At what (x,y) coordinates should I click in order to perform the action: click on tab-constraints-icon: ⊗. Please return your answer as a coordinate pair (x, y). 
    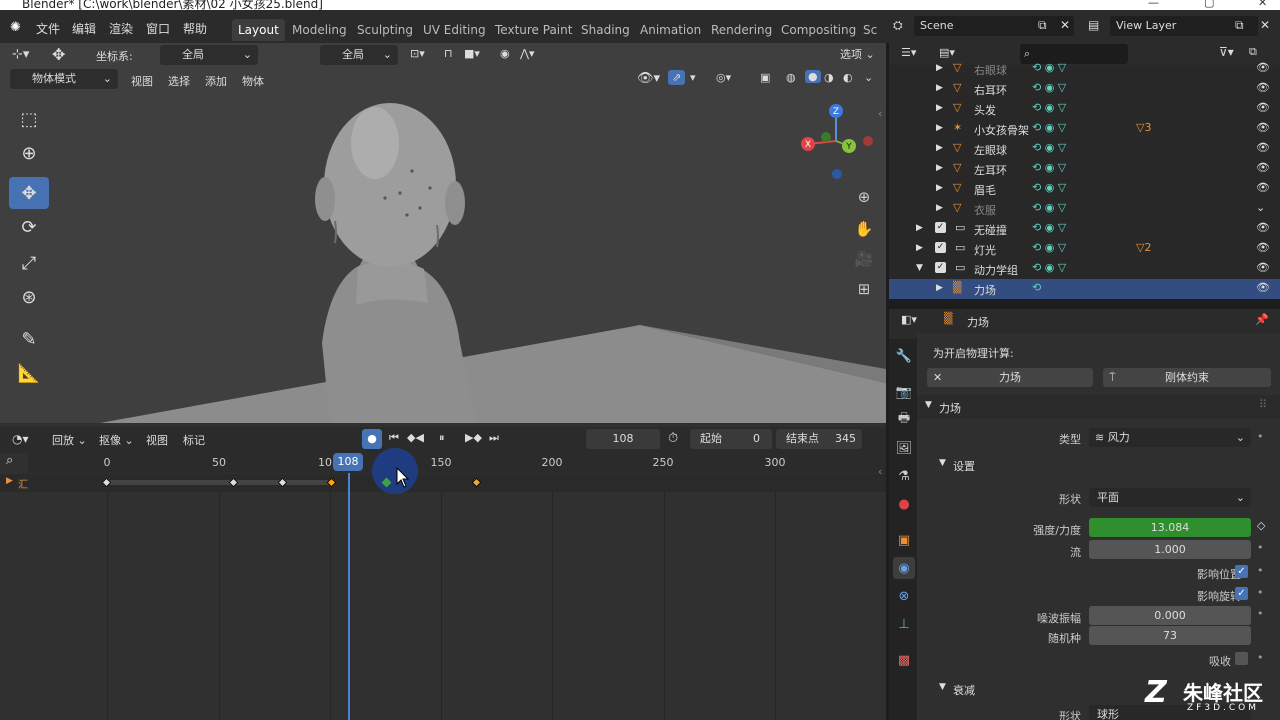
    Looking at the image, I should click on (904, 596).